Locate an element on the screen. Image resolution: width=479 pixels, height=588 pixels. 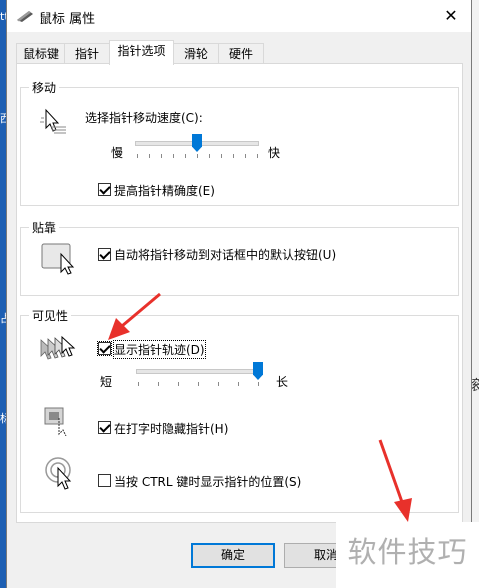
trails-slider-track is located at coordinates (199, 371).